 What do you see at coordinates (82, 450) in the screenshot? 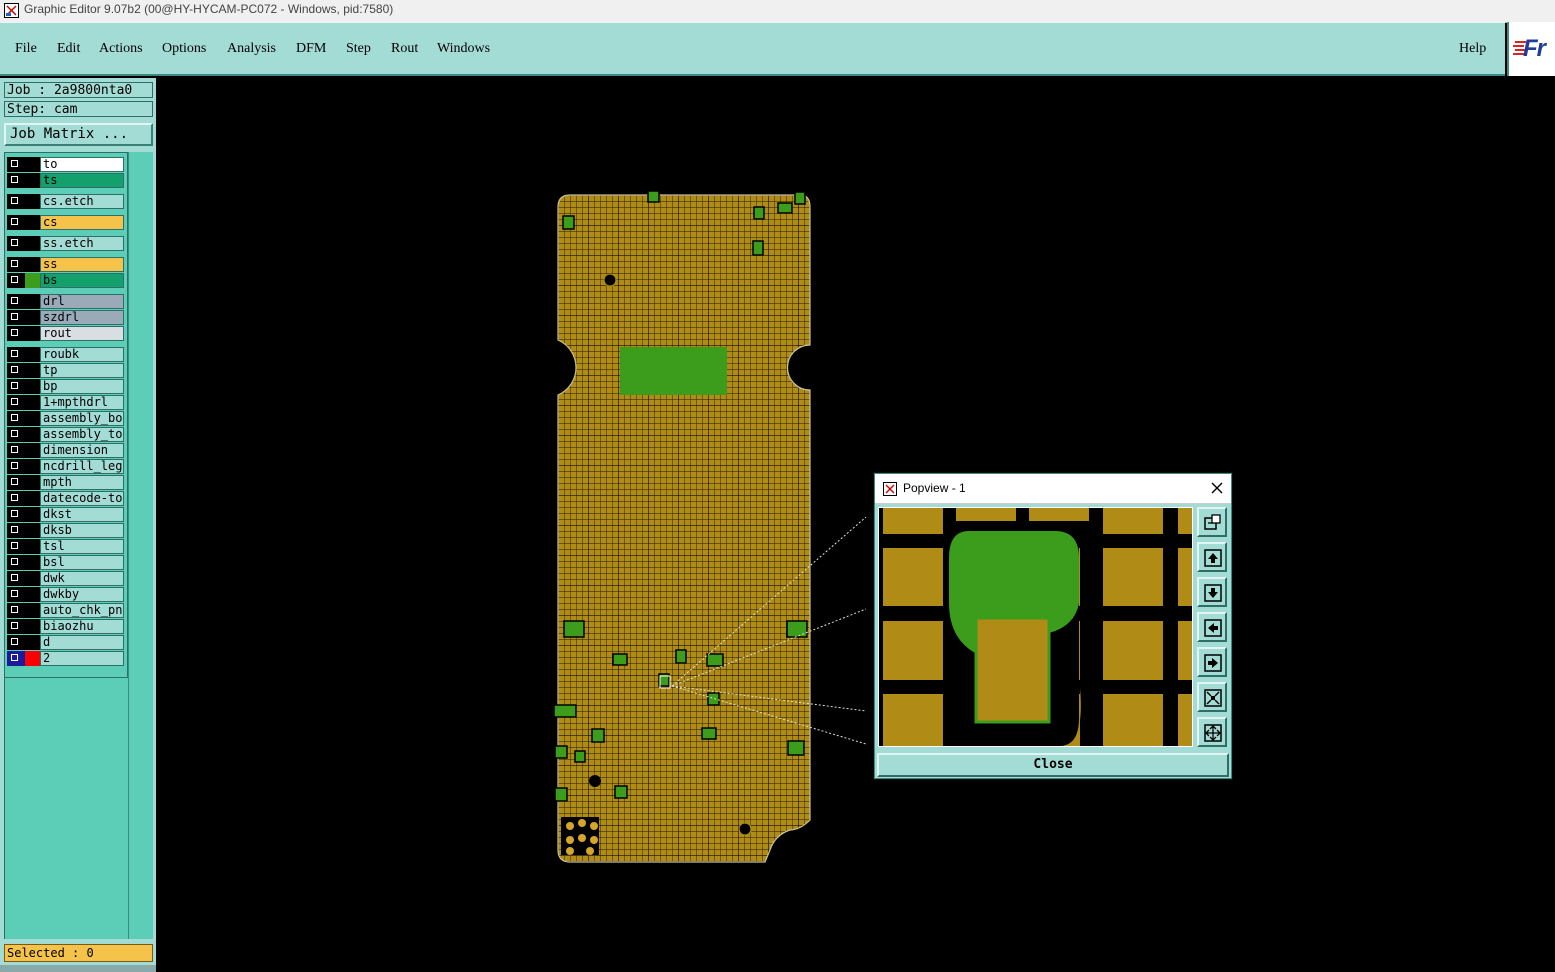
I see `layer-name: dimension` at bounding box center [82, 450].